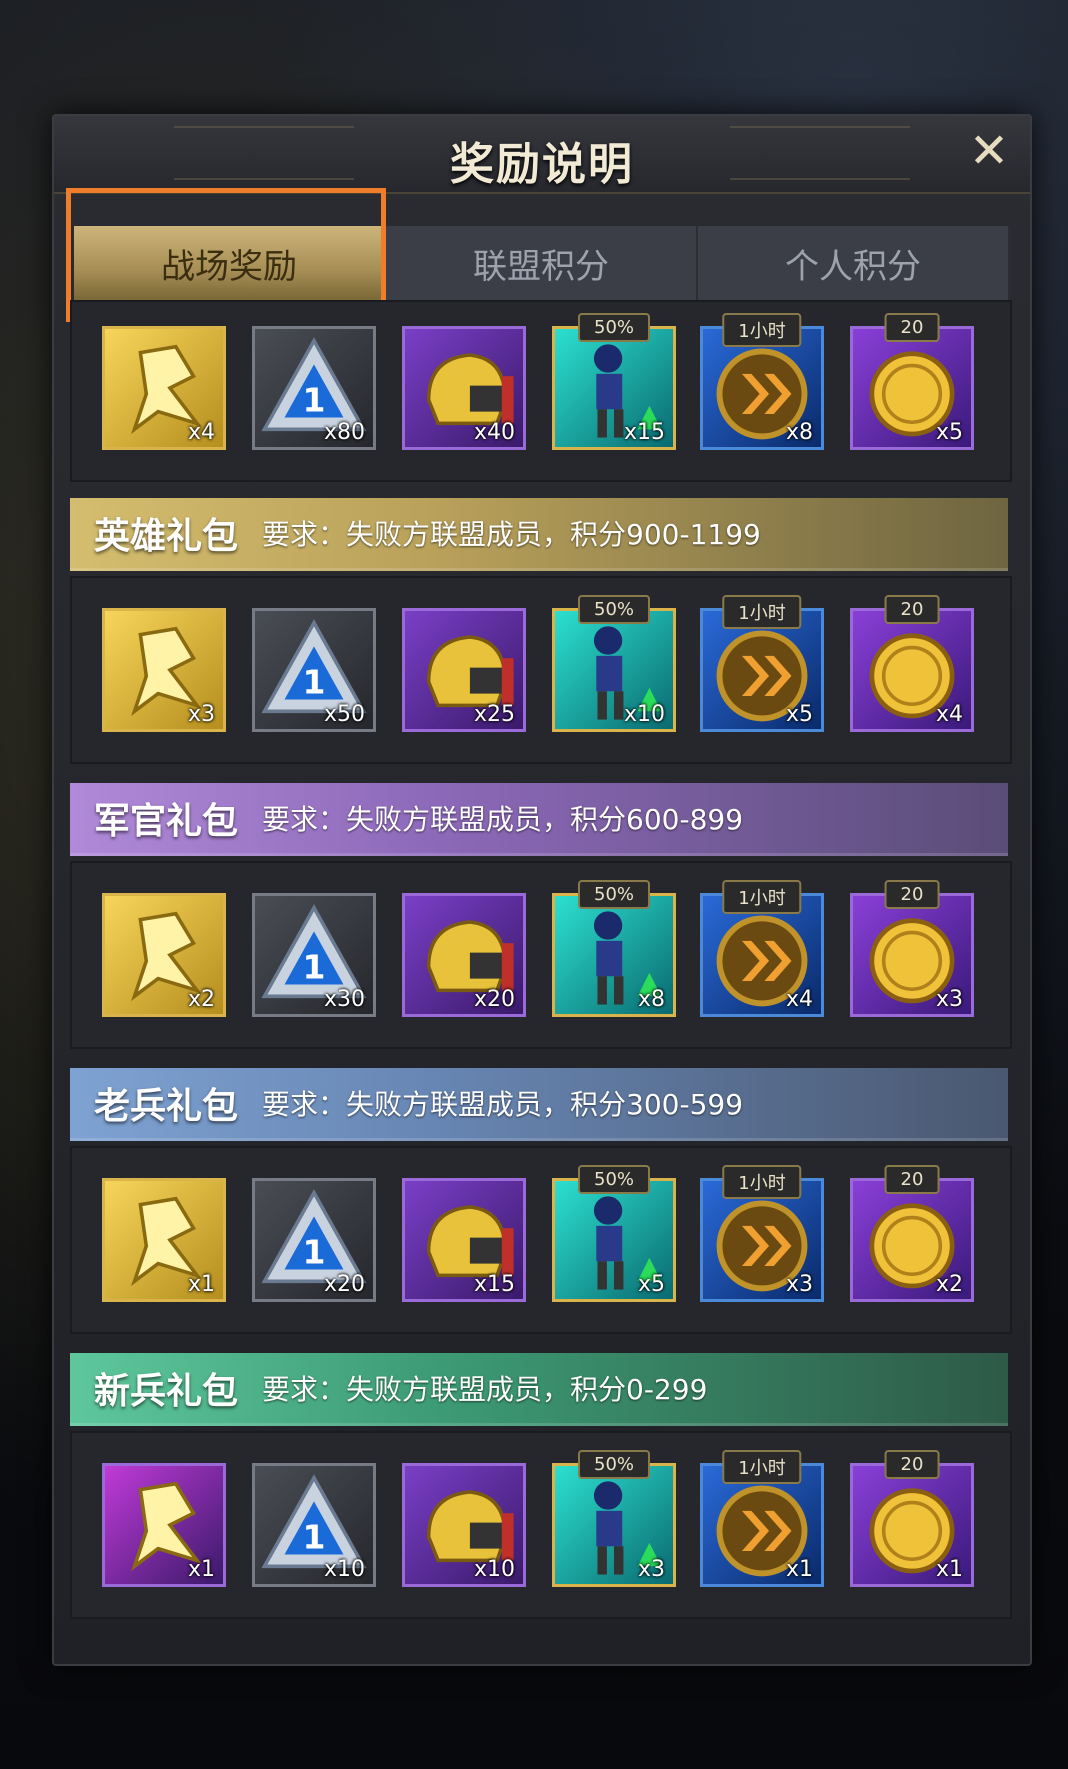 This screenshot has width=1068, height=1769. I want to click on pack-requirement: 要求：失败方联盟成员，积分900-1199, so click(511, 534).